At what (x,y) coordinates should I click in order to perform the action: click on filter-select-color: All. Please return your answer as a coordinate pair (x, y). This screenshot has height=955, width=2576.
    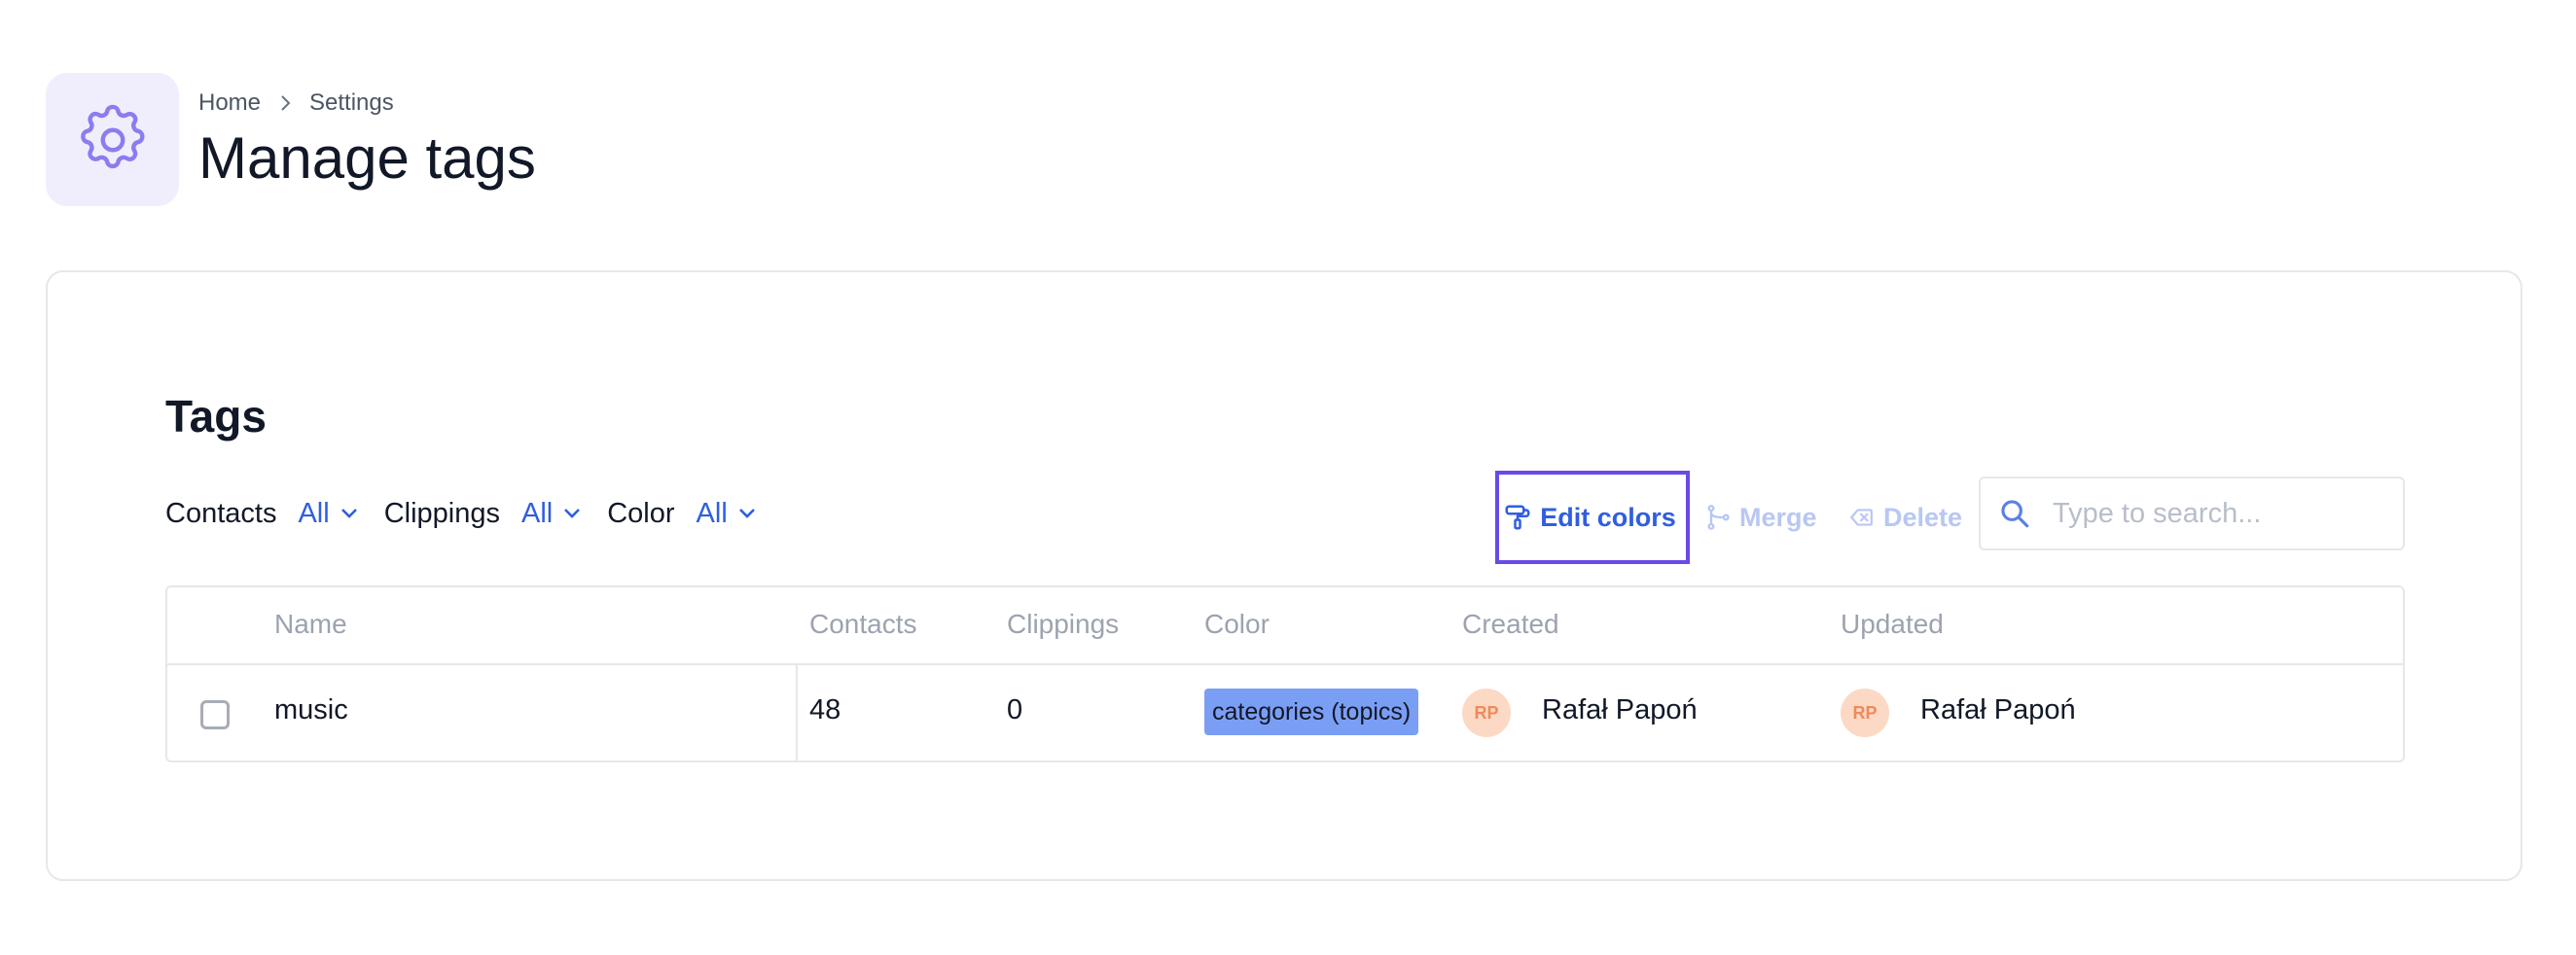
    Looking at the image, I should click on (727, 514).